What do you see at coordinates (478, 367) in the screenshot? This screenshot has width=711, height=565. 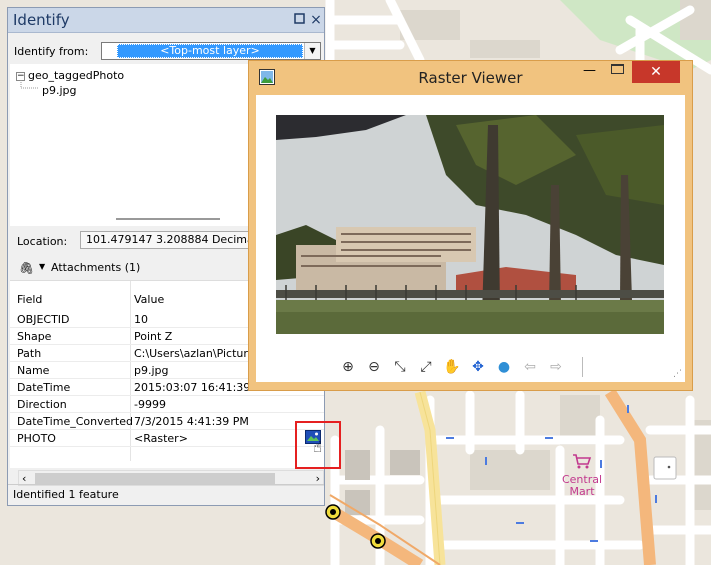 I see `full-extent-icon: ✥` at bounding box center [478, 367].